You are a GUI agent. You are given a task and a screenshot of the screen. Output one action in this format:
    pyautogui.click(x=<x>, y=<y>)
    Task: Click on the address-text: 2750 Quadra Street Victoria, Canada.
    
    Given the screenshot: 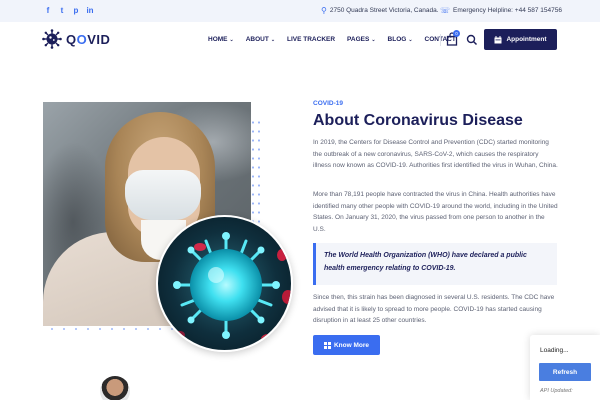 What is the action you would take?
    pyautogui.click(x=384, y=10)
    